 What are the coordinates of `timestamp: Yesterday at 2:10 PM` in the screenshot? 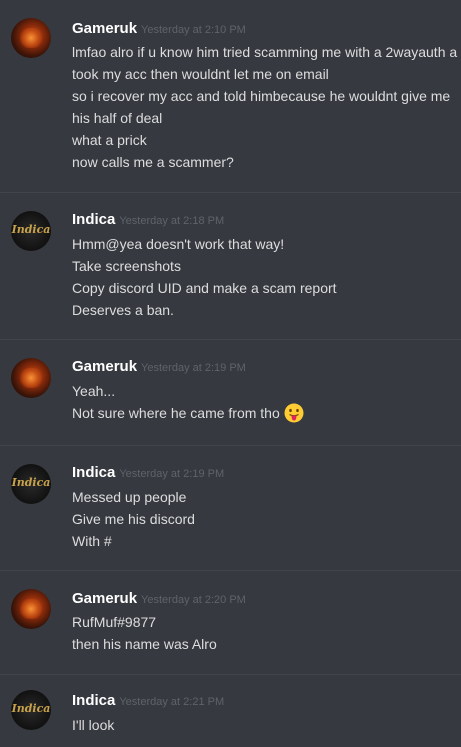 It's located at (193, 30).